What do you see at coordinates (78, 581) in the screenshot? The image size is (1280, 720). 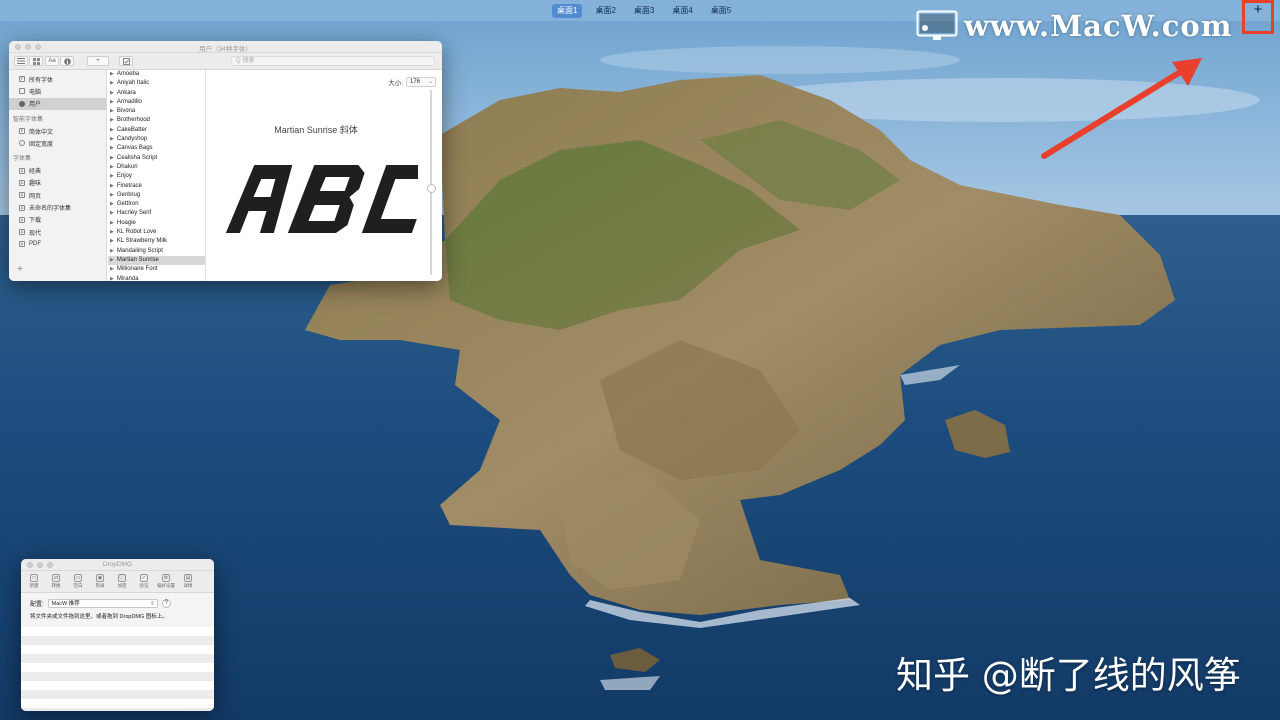 I see `dropdmg-tool-button: ▭ 空白` at bounding box center [78, 581].